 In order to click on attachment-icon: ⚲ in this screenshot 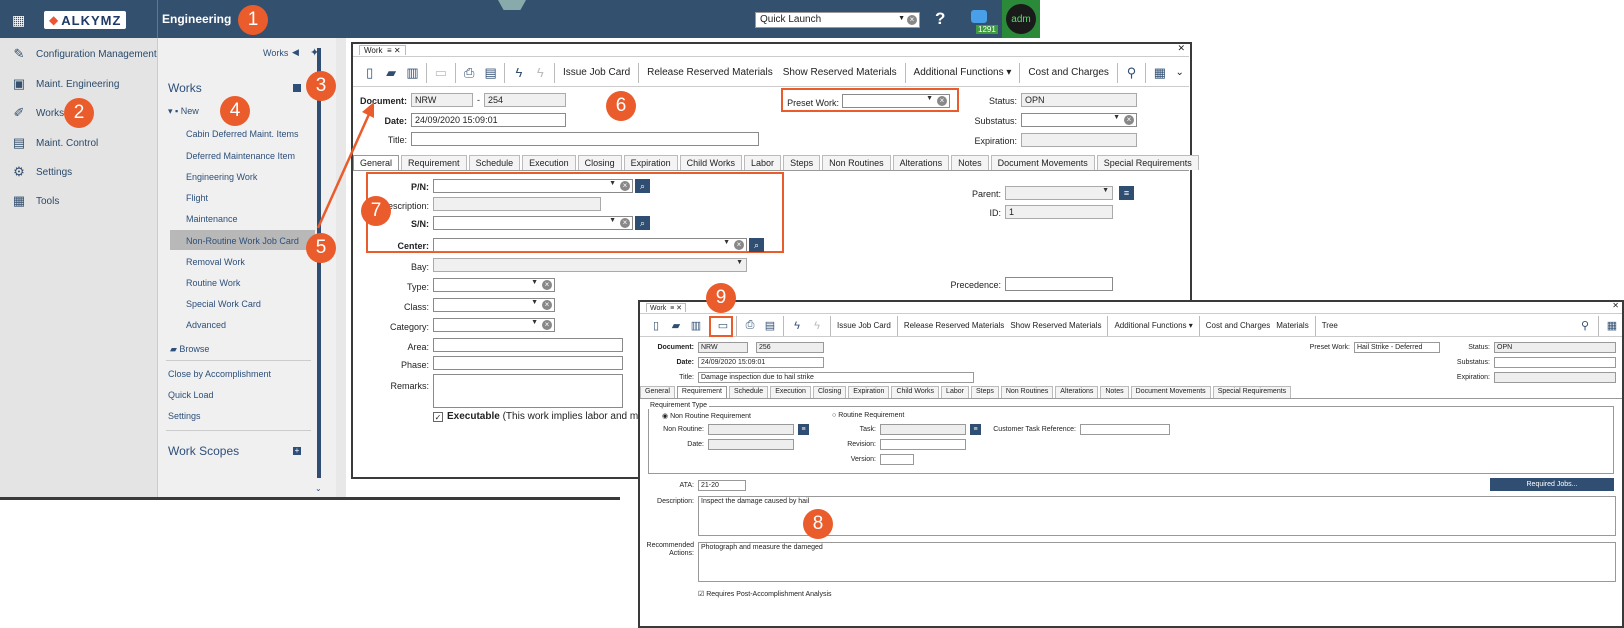, I will do `click(1131, 73)`.